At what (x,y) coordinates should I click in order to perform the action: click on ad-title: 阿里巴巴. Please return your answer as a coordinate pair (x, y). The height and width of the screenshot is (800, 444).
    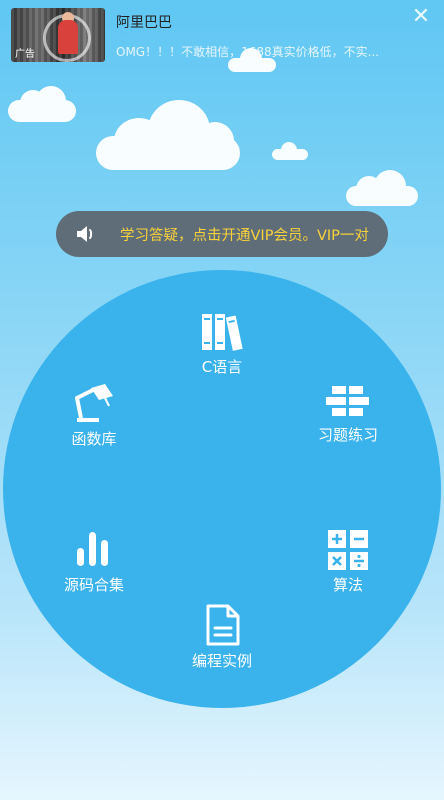
    Looking at the image, I should click on (144, 22).